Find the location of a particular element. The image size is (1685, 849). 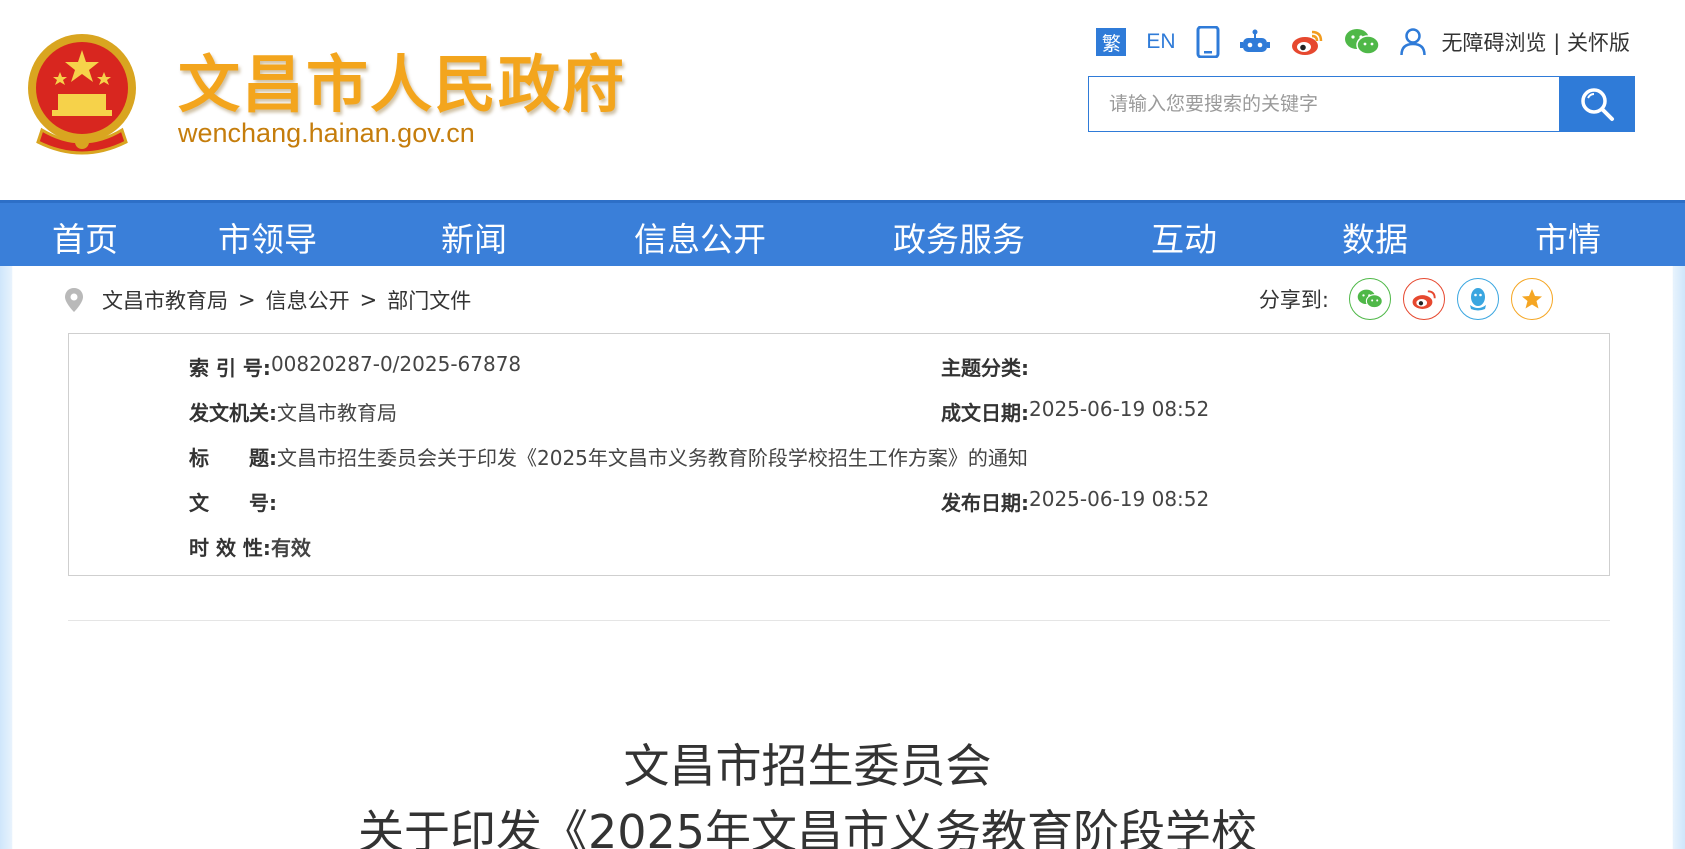

meta-key: 标 题: is located at coordinates (233, 458).